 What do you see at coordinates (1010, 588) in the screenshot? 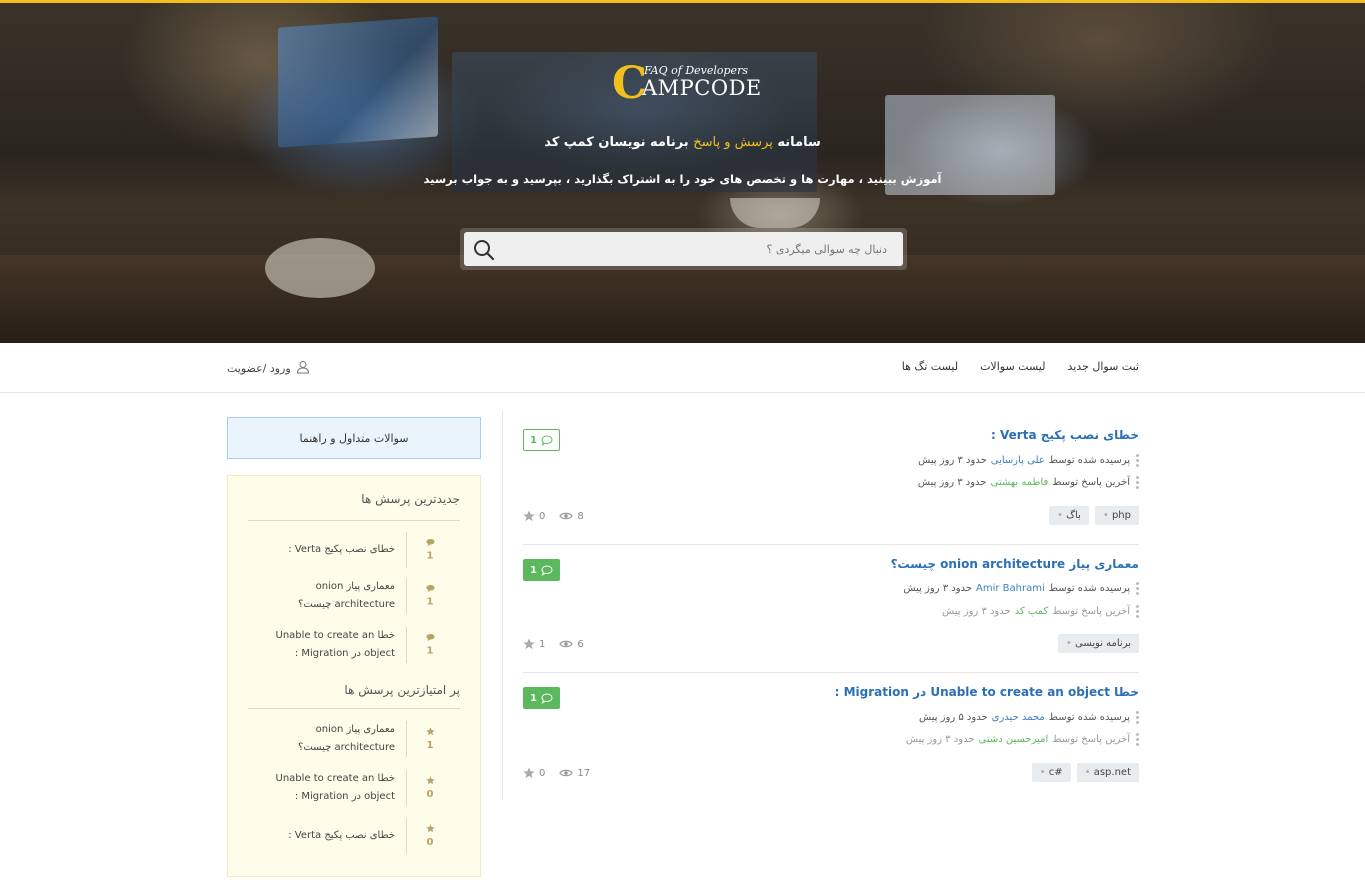
I see `asked-by-user: Amir Bahrami` at bounding box center [1010, 588].